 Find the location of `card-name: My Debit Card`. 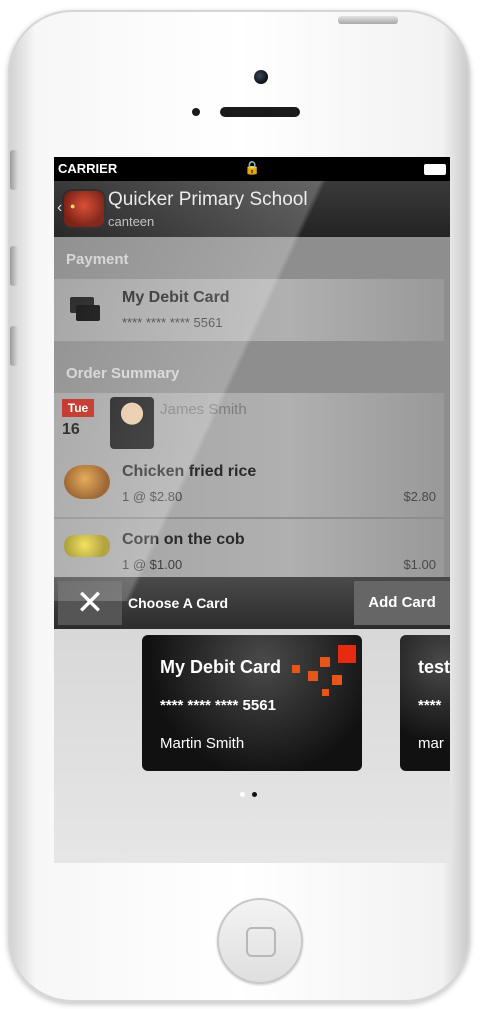

card-name: My Debit Card is located at coordinates (221, 667).